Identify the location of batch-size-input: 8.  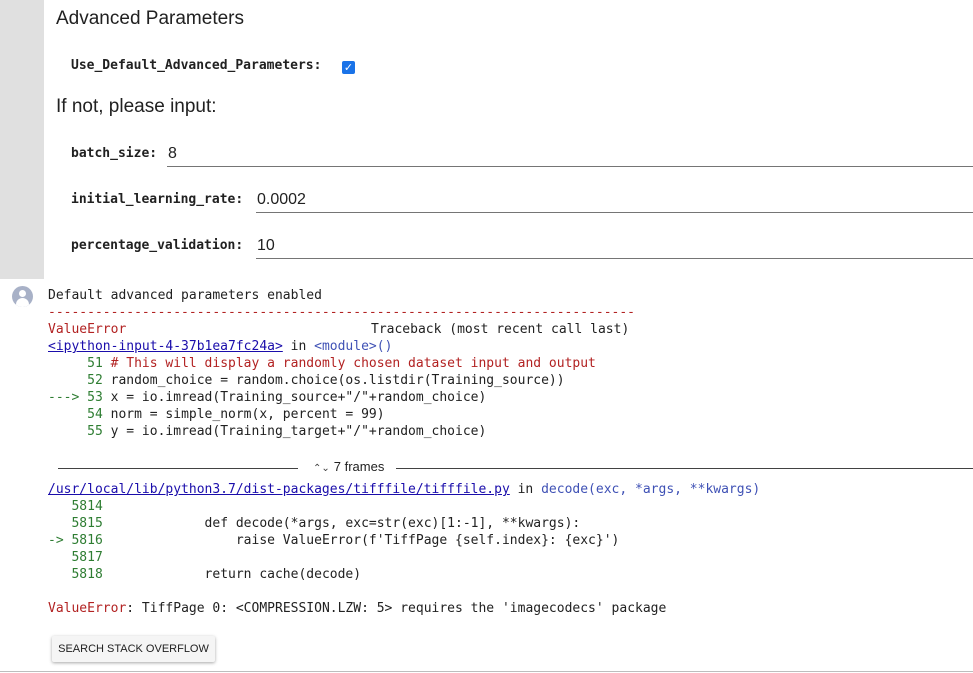
(570, 154).